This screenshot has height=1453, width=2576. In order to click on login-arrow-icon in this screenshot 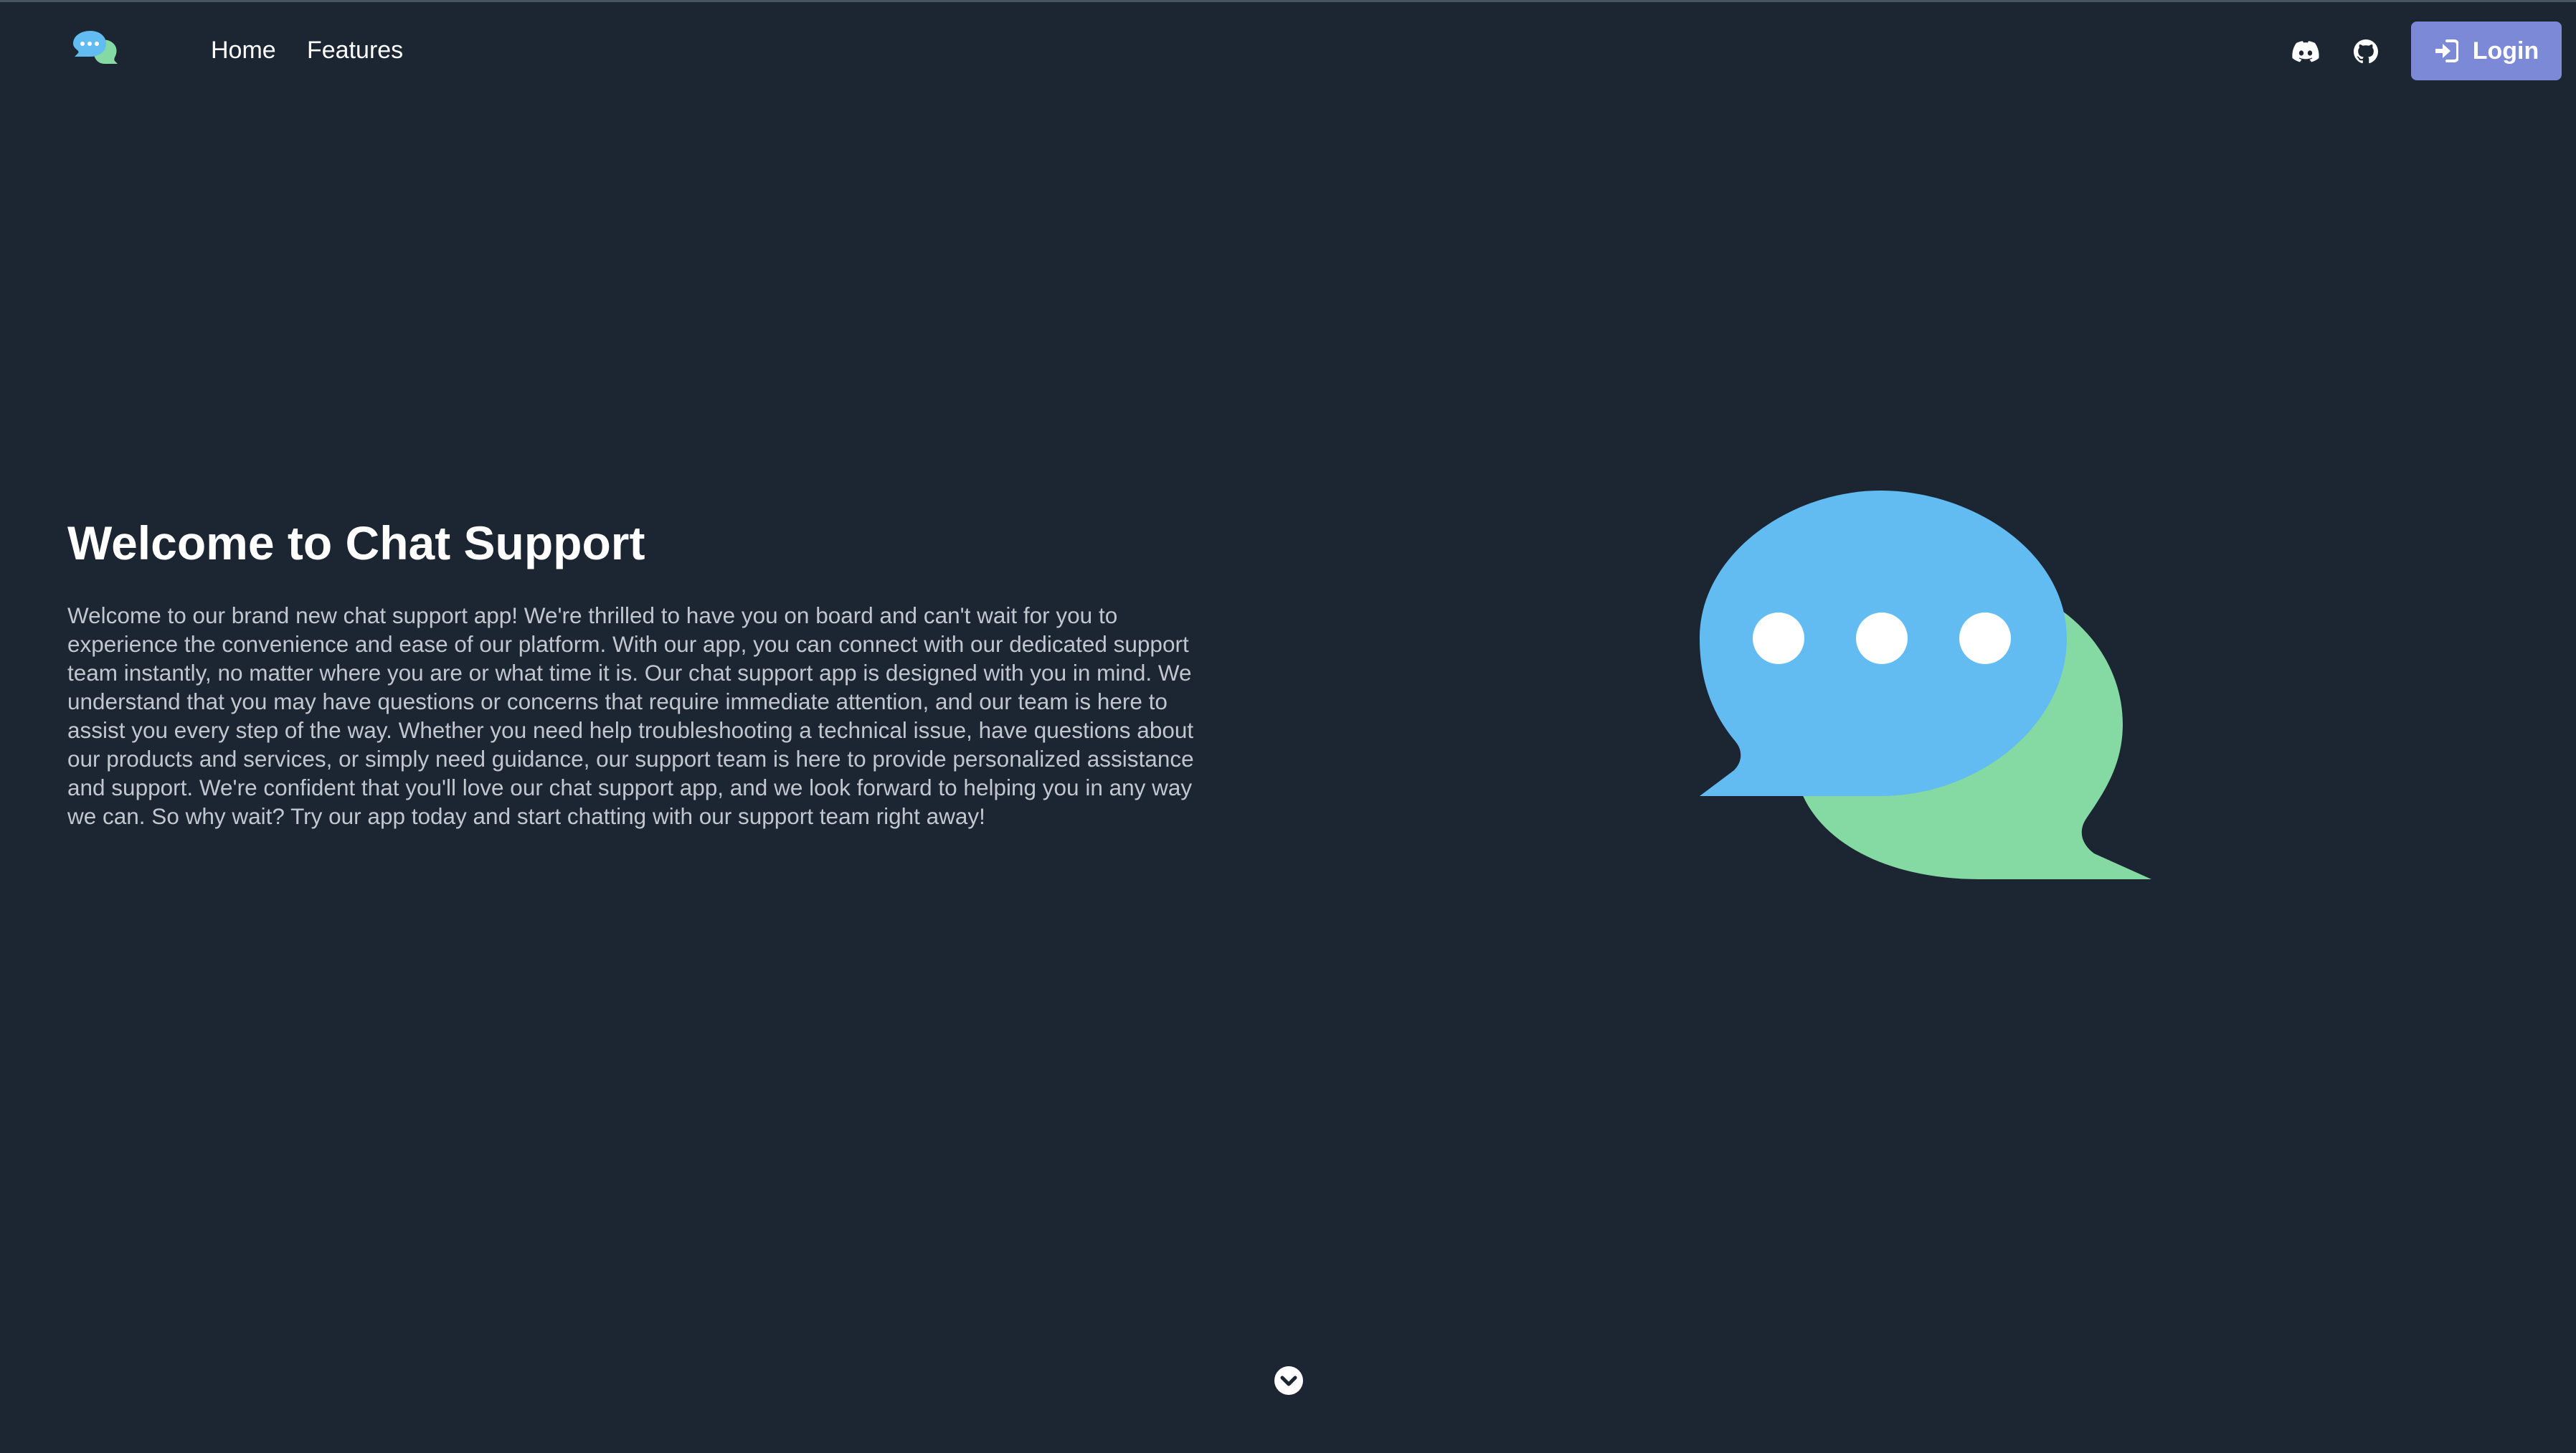, I will do `click(2446, 50)`.